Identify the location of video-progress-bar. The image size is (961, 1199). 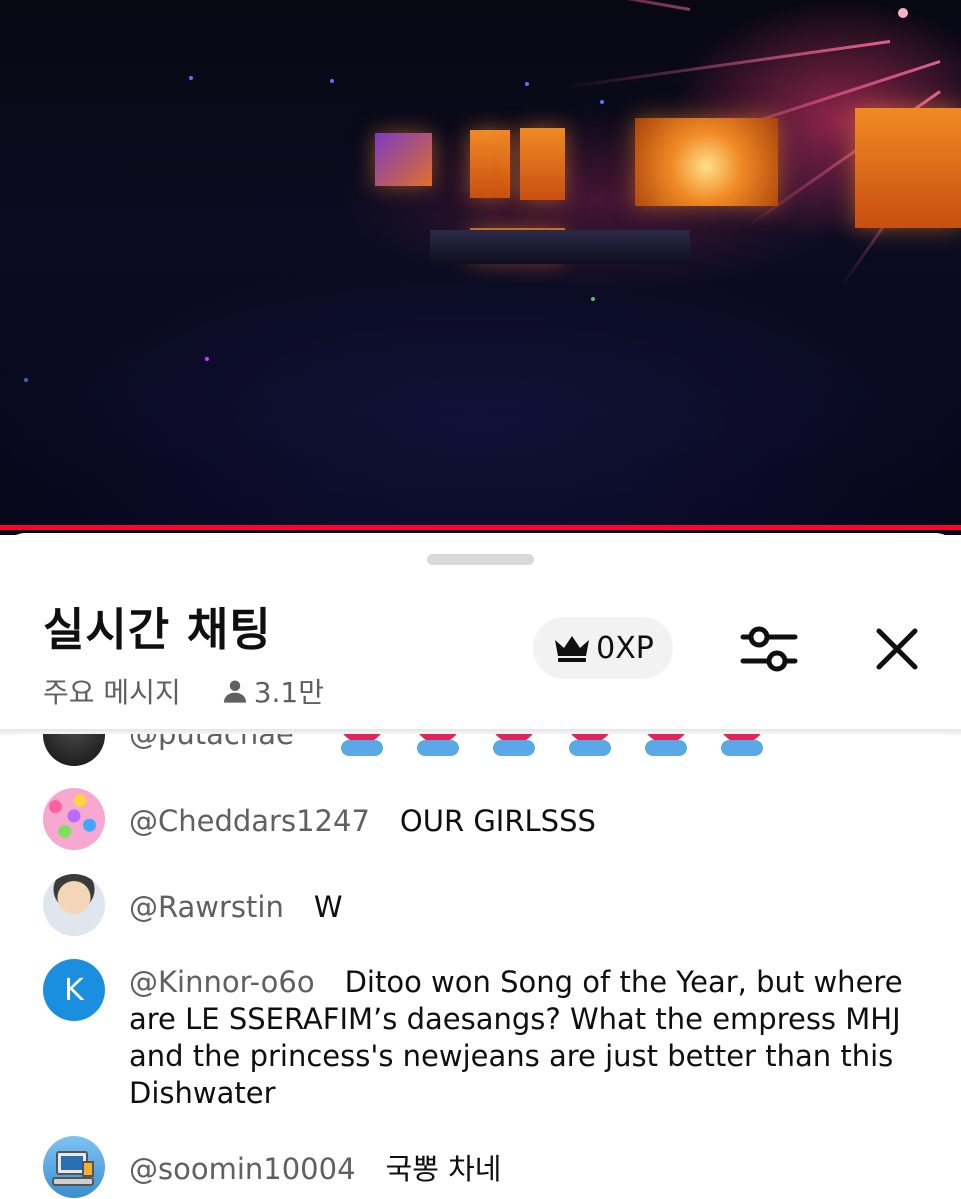
(480, 527).